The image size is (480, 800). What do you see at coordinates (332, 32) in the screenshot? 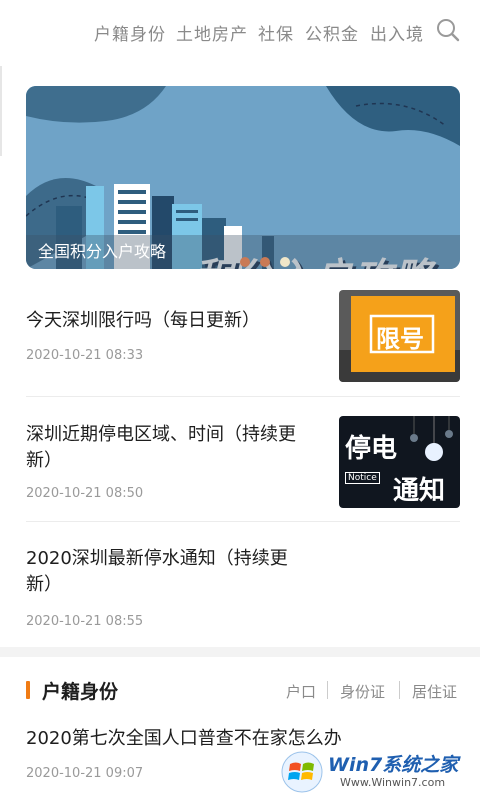
I see `nav-item-gongjijin: 公积金` at bounding box center [332, 32].